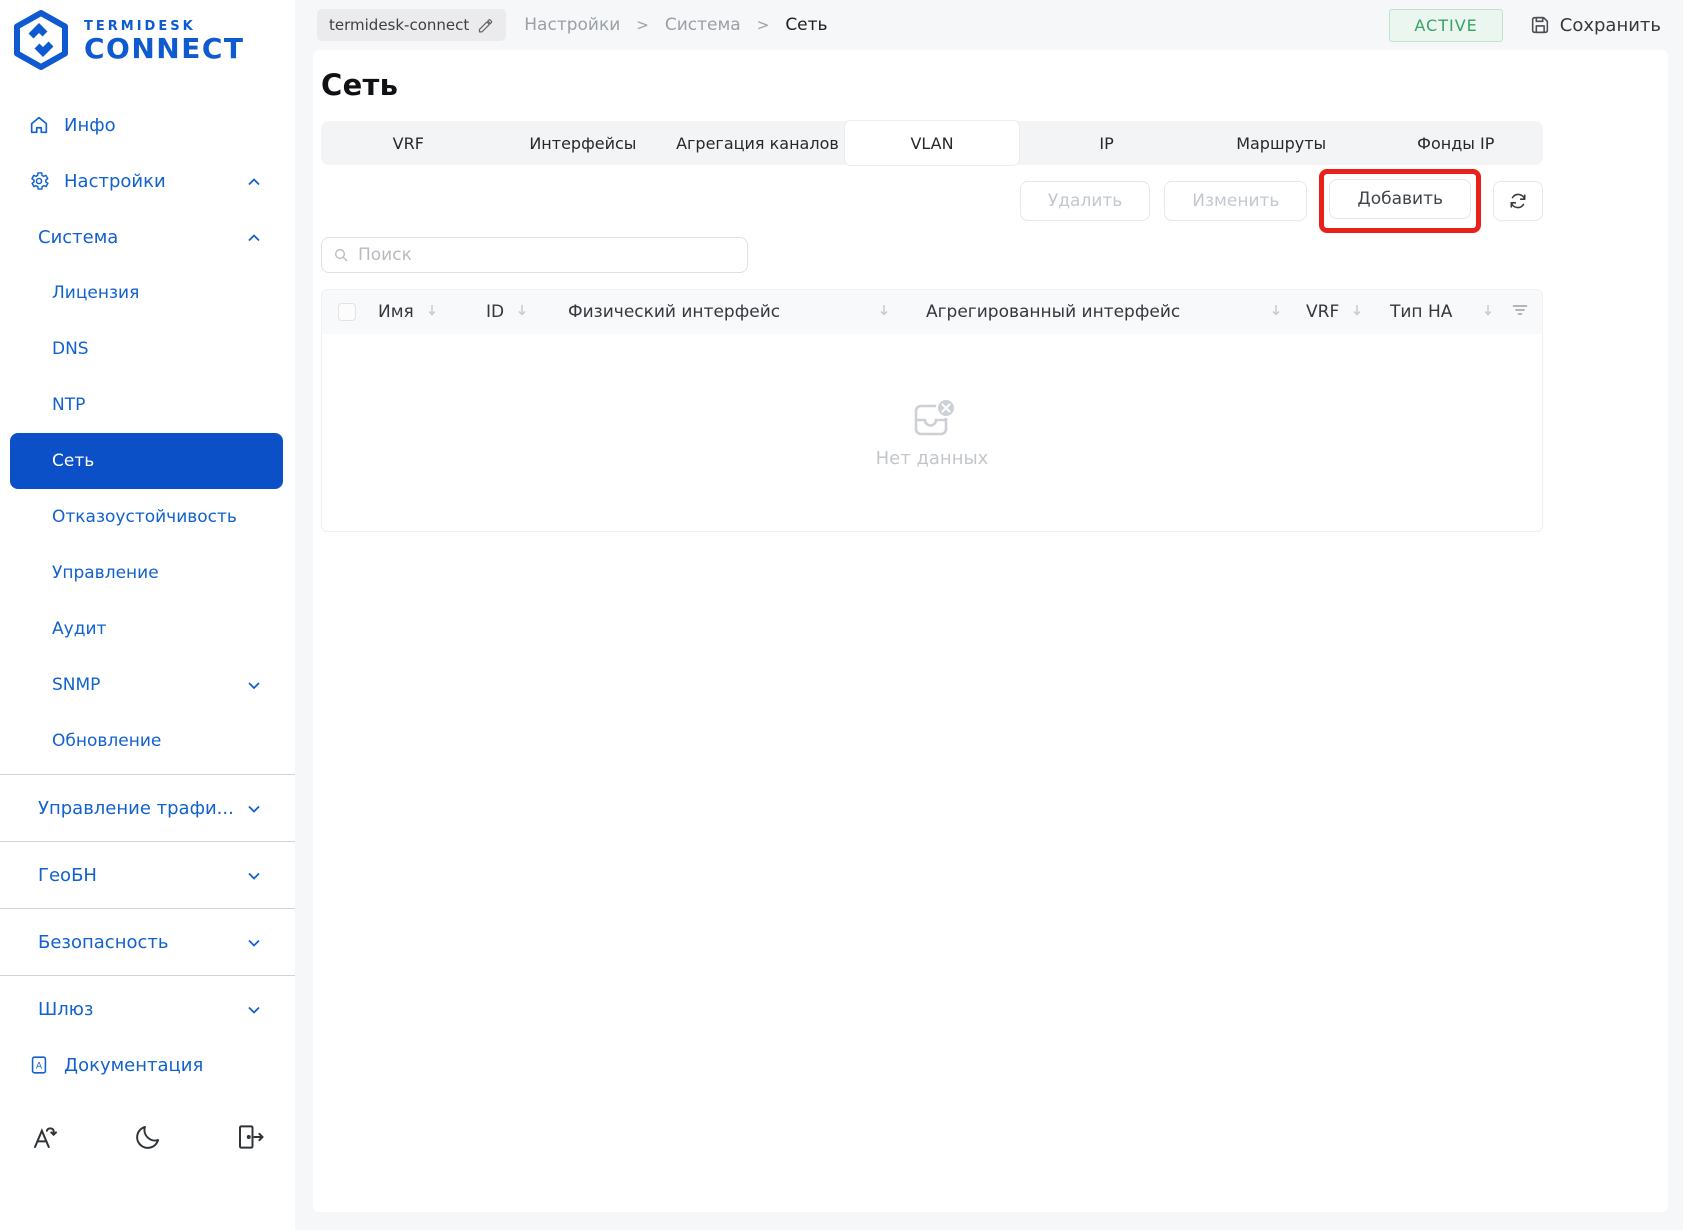  What do you see at coordinates (703, 25) in the screenshot?
I see `breadcrumb-system: Система` at bounding box center [703, 25].